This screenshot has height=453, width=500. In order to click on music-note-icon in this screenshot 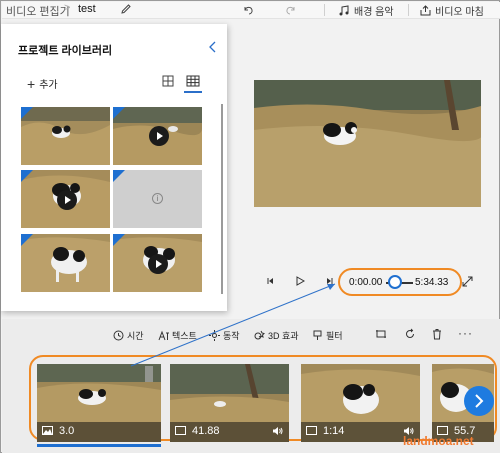, I will do `click(344, 9)`.